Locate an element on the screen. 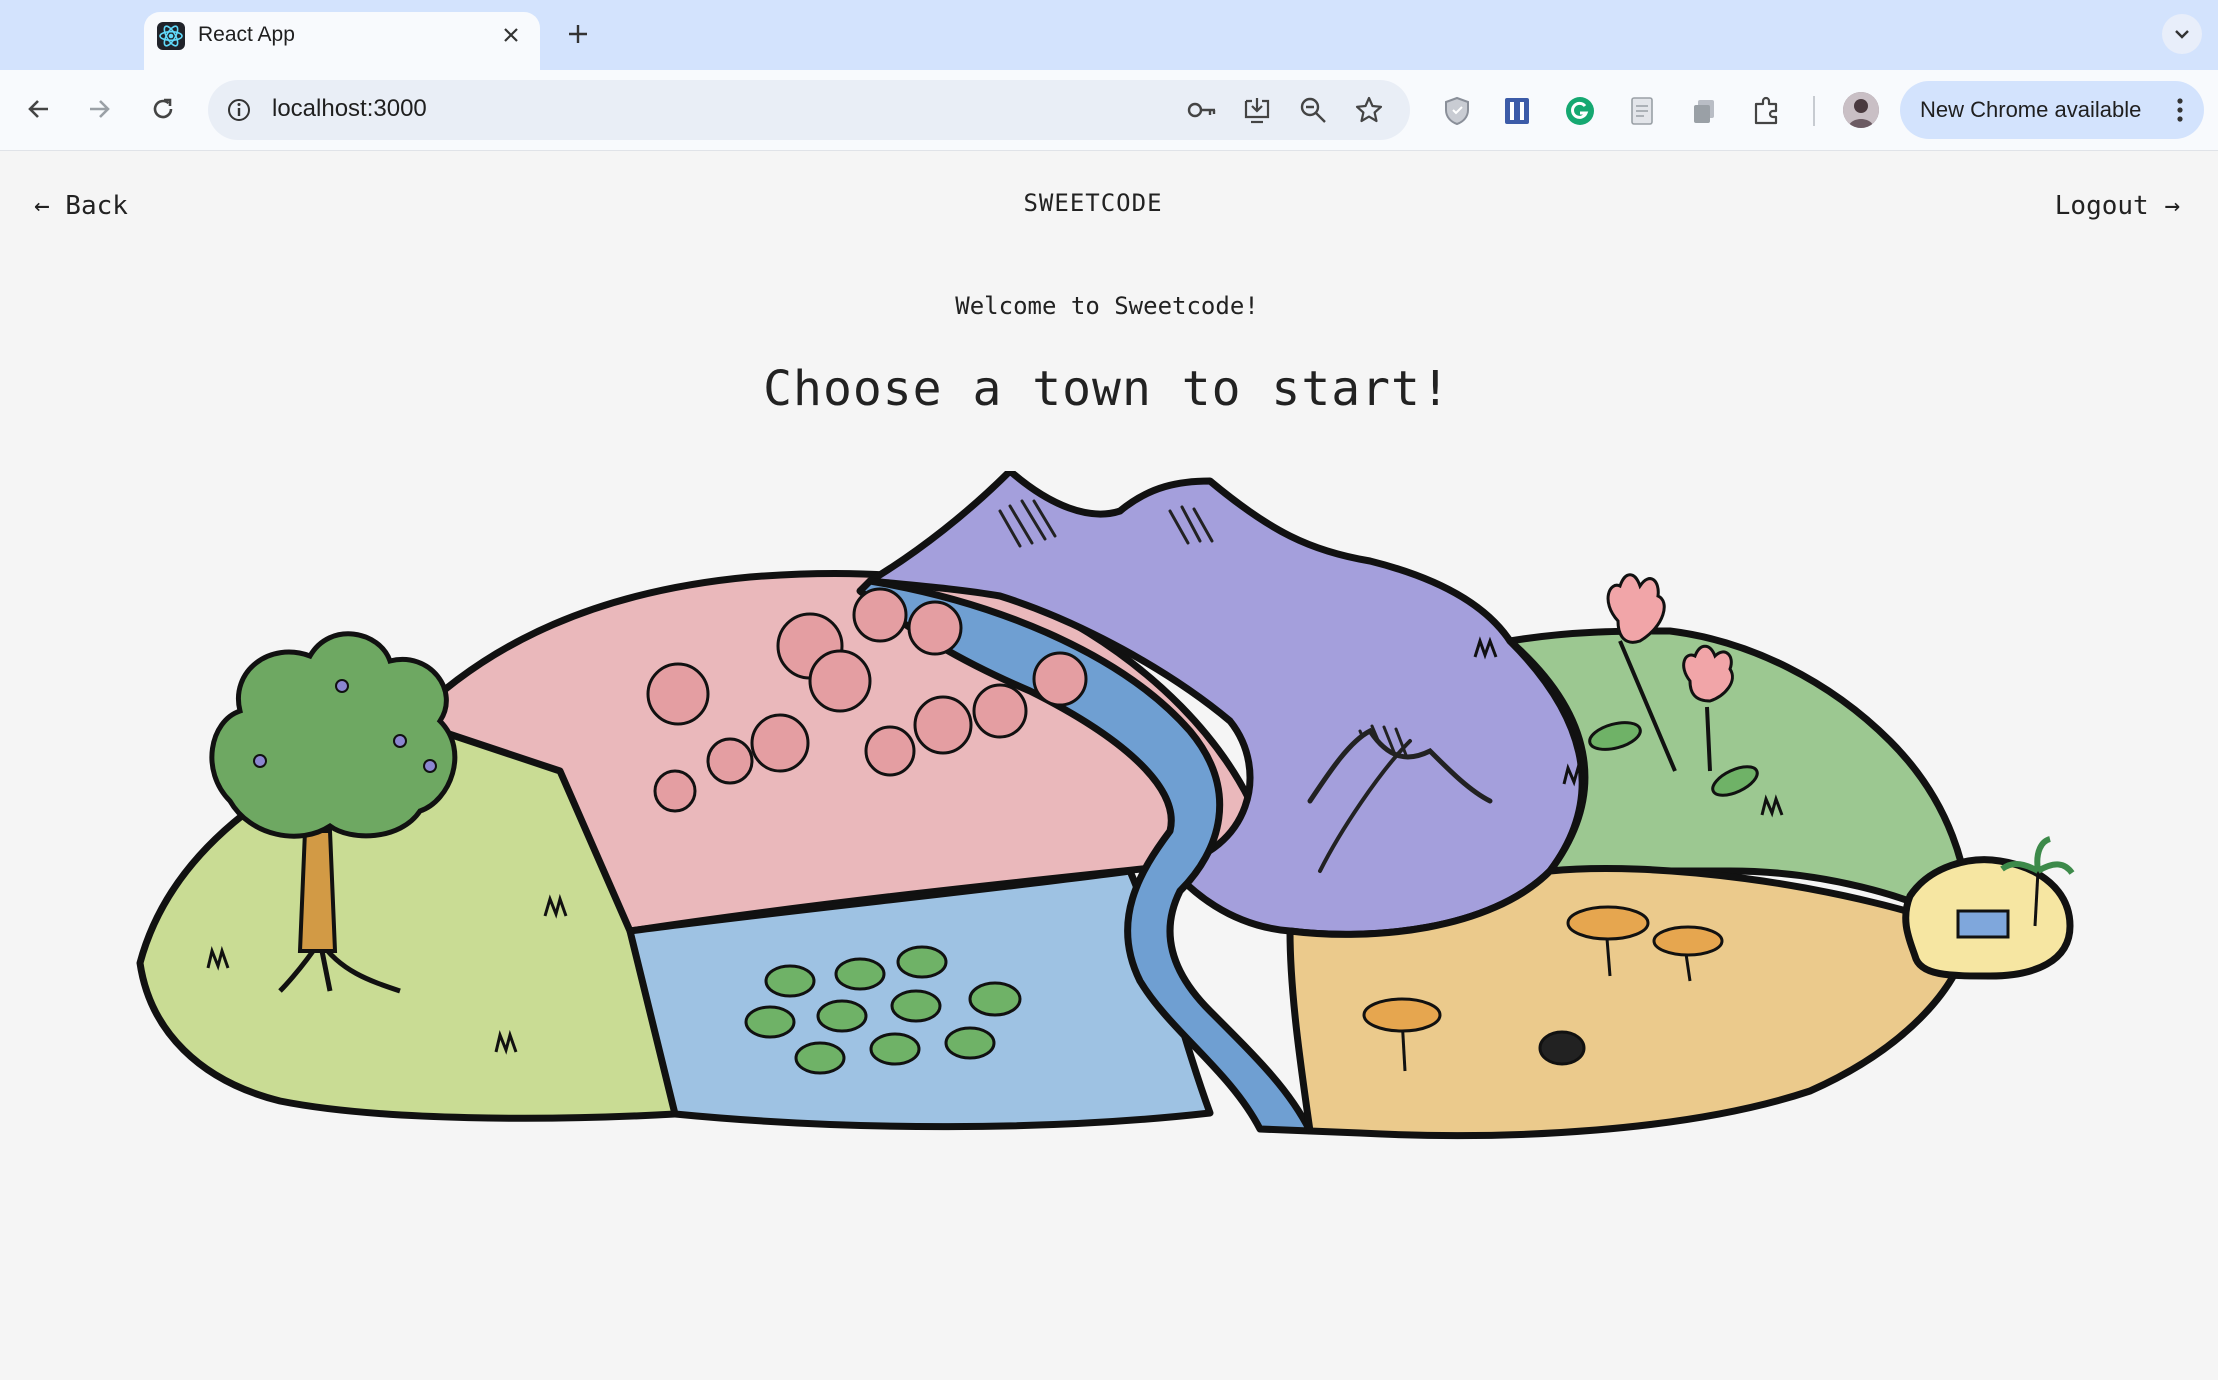  chrome-update-label: New Chrome available is located at coordinates (2031, 109).